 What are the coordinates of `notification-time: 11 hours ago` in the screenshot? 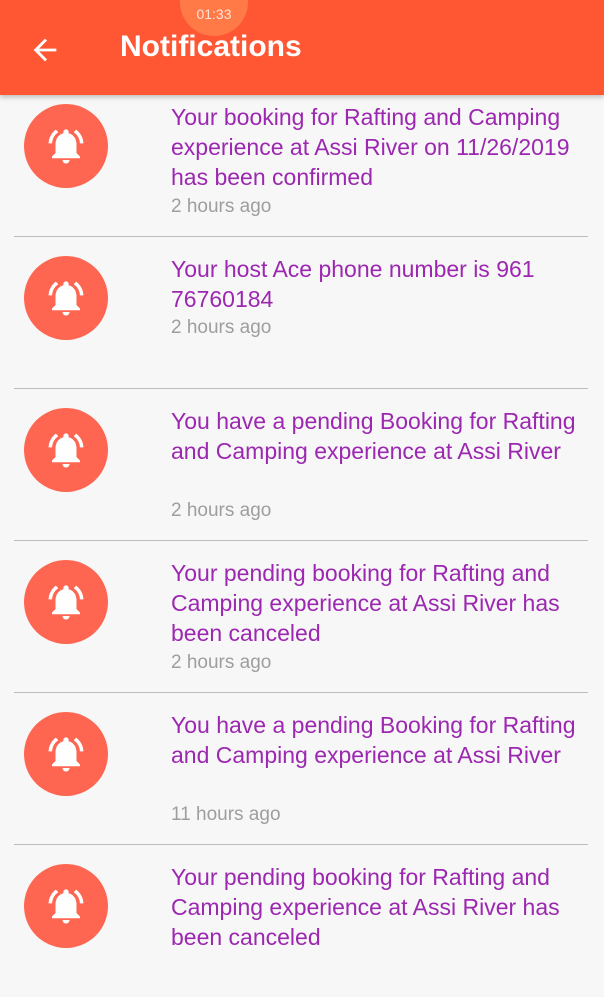 It's located at (226, 814).